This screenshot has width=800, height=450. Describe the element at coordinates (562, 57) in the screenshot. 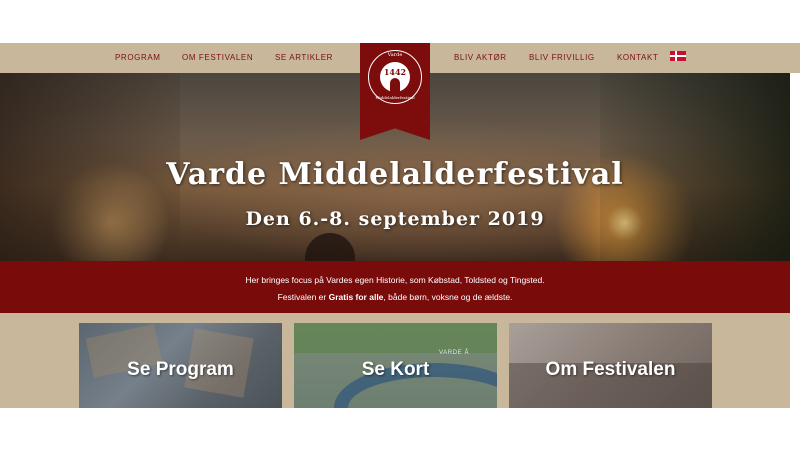

I see `nav-bliv-frivillig: BLIV FRIVILLIG` at that location.